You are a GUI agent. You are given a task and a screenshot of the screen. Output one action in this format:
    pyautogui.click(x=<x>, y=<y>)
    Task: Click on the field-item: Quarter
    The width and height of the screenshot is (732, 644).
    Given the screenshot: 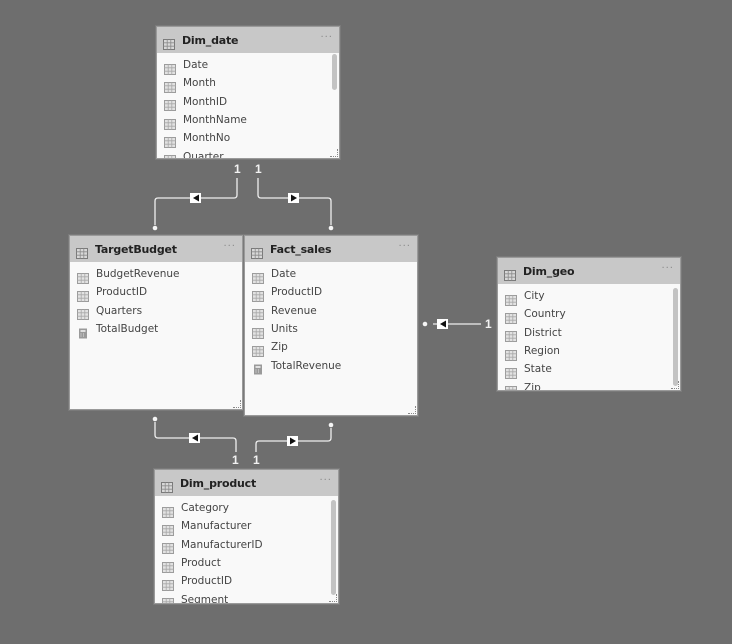 What is the action you would take?
    pyautogui.click(x=248, y=152)
    